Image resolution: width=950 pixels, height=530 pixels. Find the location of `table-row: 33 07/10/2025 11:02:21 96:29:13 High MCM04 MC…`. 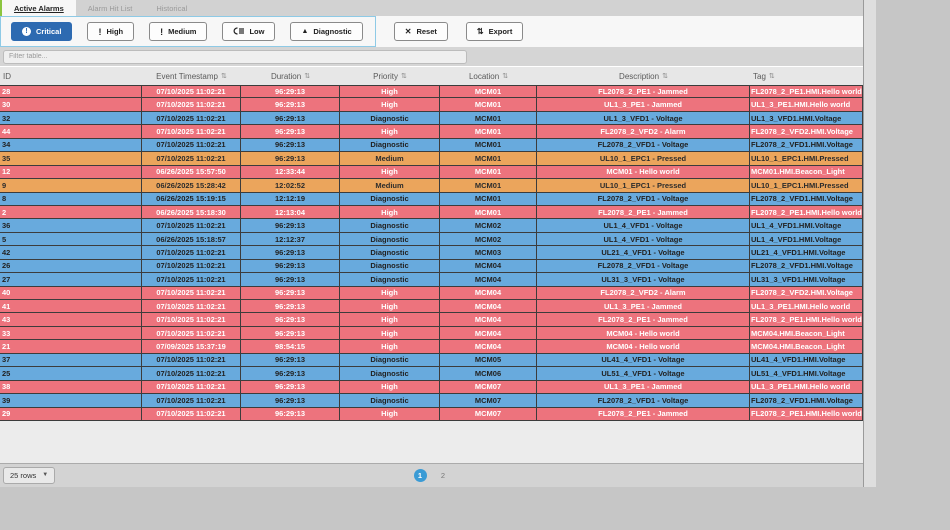

table-row: 33 07/10/2025 11:02:21 96:29:13 High MCM04 MC… is located at coordinates (431, 333).